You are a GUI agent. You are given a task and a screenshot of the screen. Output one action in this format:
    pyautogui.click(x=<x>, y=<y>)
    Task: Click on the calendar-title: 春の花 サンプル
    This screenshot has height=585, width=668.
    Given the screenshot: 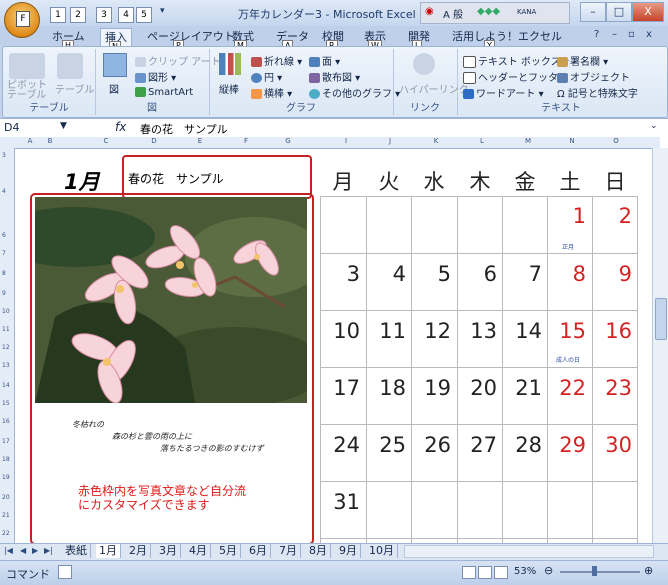 What is the action you would take?
    pyautogui.click(x=176, y=178)
    